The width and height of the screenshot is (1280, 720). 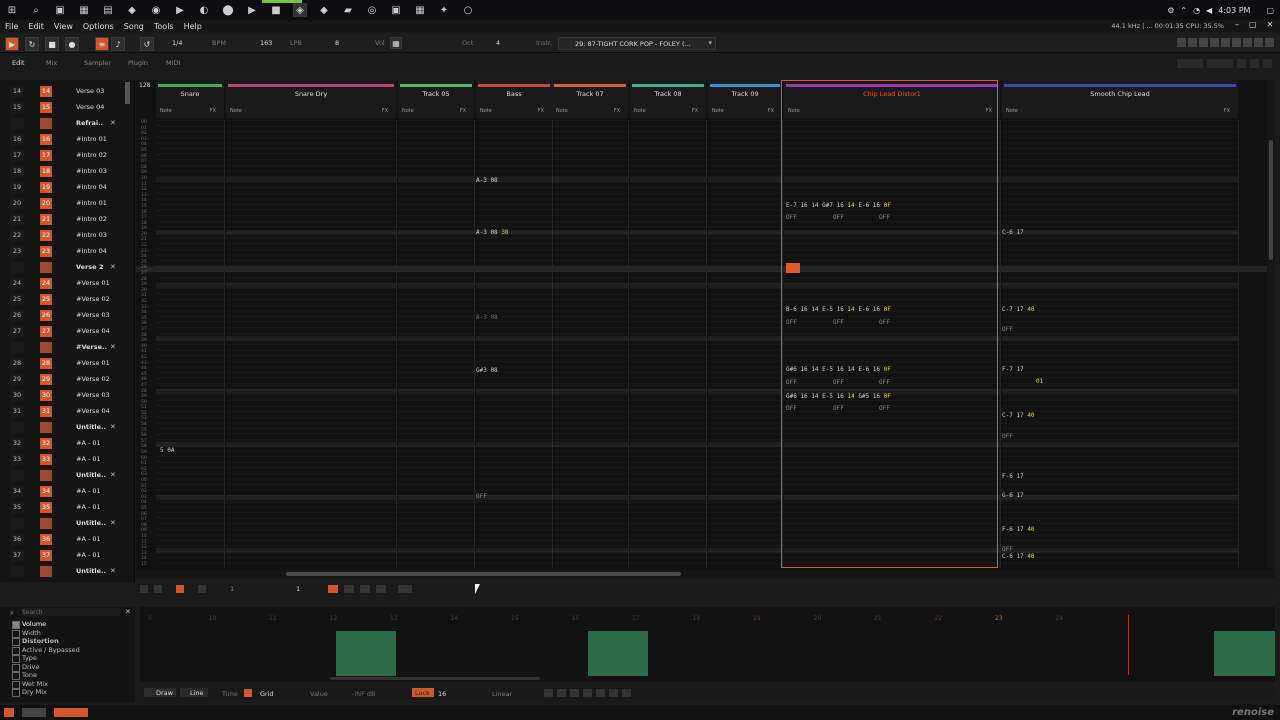 I want to click on sequence-slot: 32 32 #A - 01, so click(x=66, y=446).